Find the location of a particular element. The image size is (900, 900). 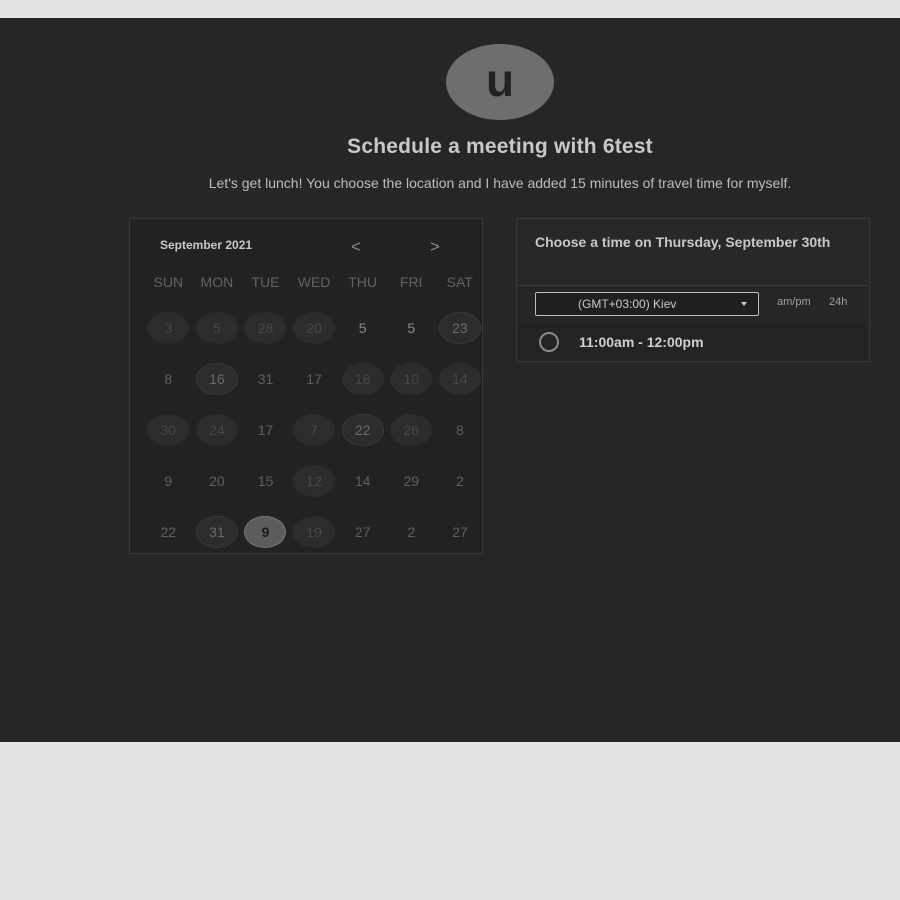

calendar-day: 19 is located at coordinates (314, 531).